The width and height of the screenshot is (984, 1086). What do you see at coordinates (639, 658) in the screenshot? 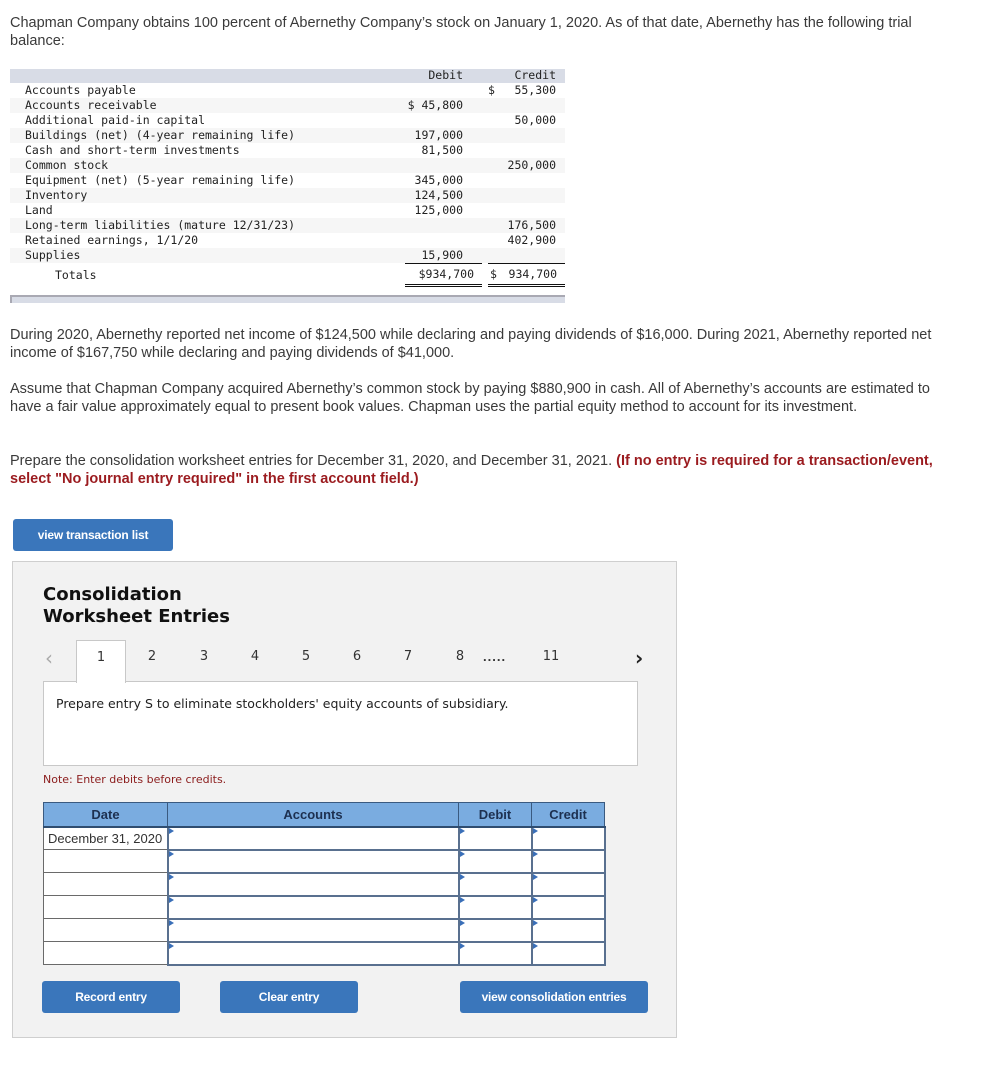
I see `chevron-right-icon: ›` at bounding box center [639, 658].